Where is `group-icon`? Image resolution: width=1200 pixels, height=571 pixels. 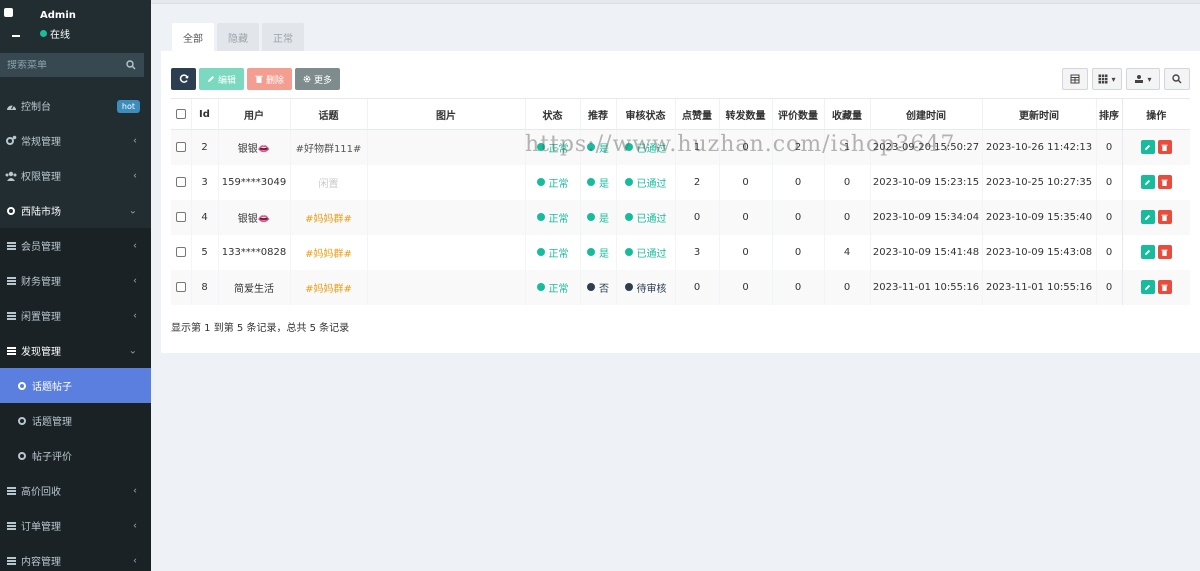 group-icon is located at coordinates (11, 176).